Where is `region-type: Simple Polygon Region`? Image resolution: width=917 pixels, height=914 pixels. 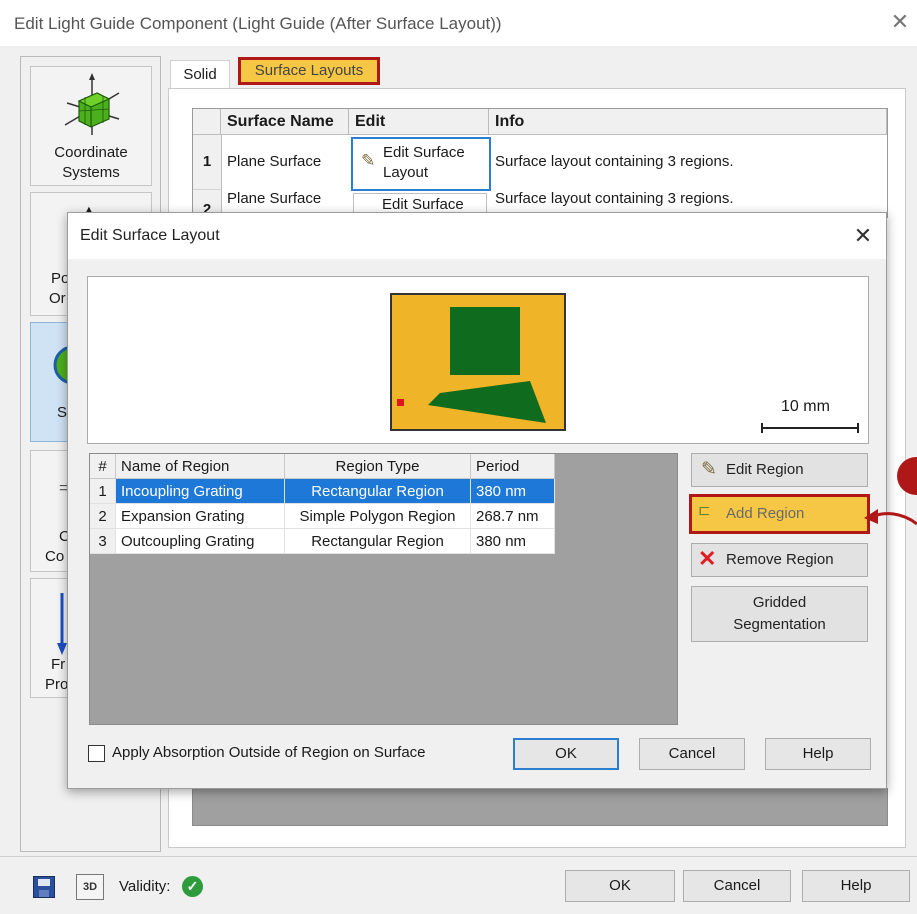
region-type: Simple Polygon Region is located at coordinates (378, 516).